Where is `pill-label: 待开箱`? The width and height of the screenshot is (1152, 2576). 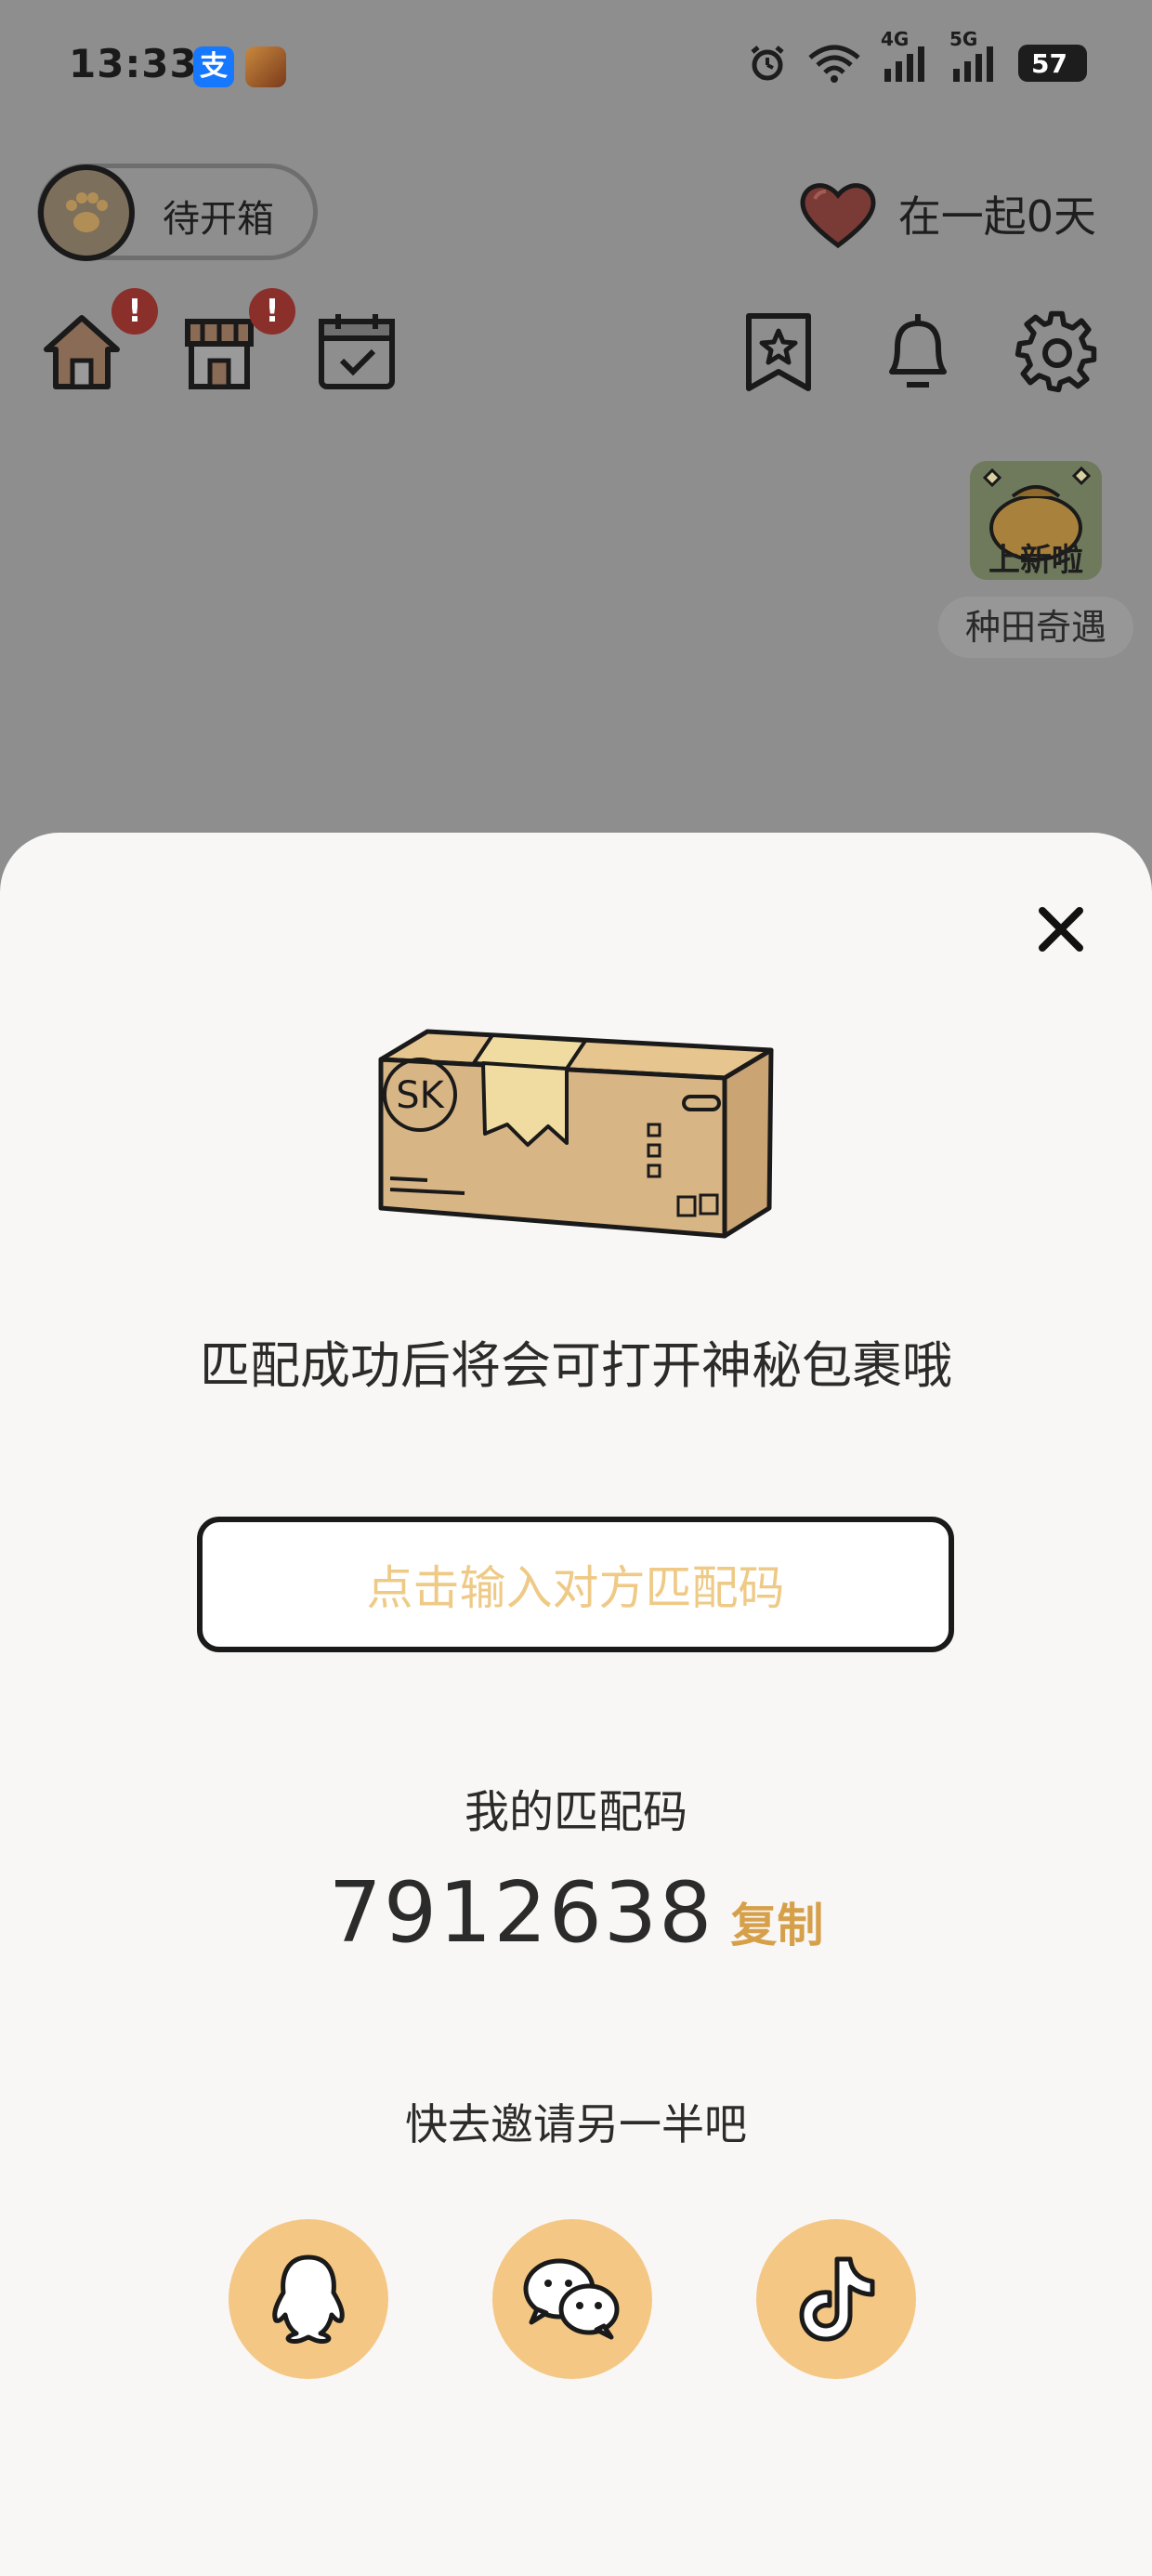 pill-label: 待开箱 is located at coordinates (218, 219).